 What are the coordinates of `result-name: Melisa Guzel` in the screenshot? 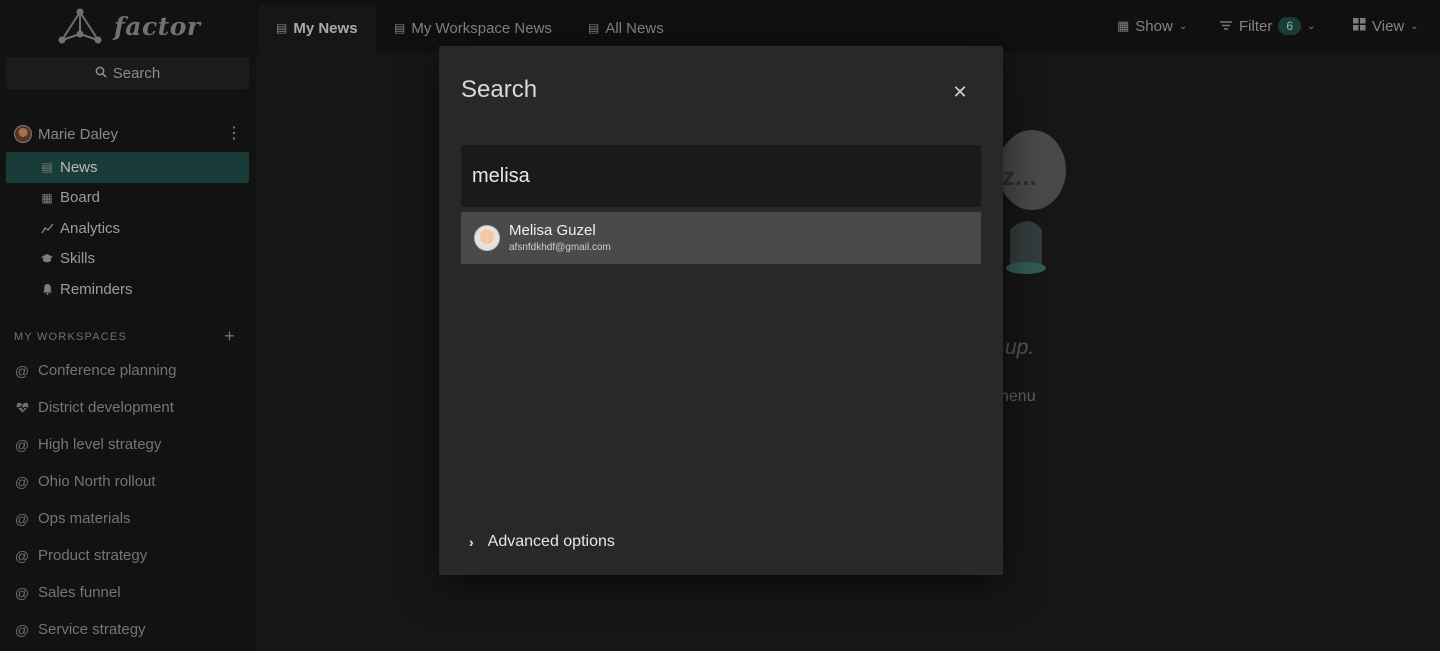 It's located at (552, 230).